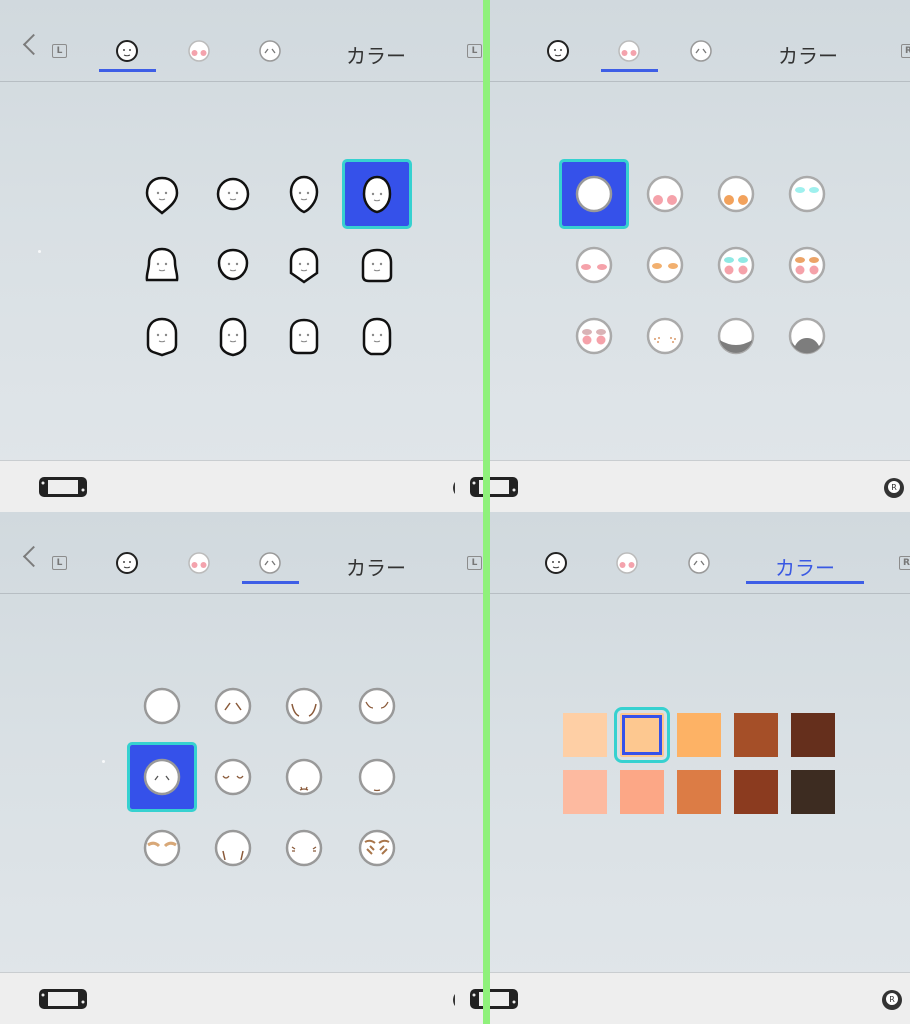 The height and width of the screenshot is (1024, 910). What do you see at coordinates (642, 735) in the screenshot?
I see `skin-color-swatch-selected` at bounding box center [642, 735].